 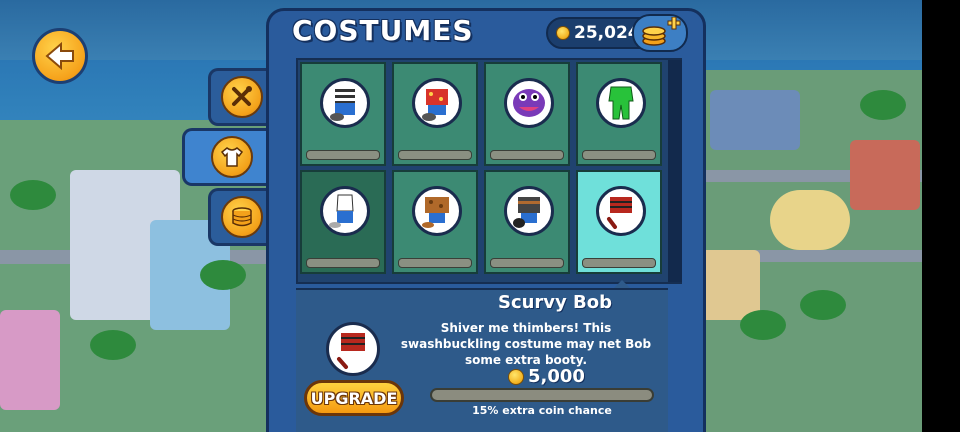 I want to click on screen-edge, so click(x=941, y=216).